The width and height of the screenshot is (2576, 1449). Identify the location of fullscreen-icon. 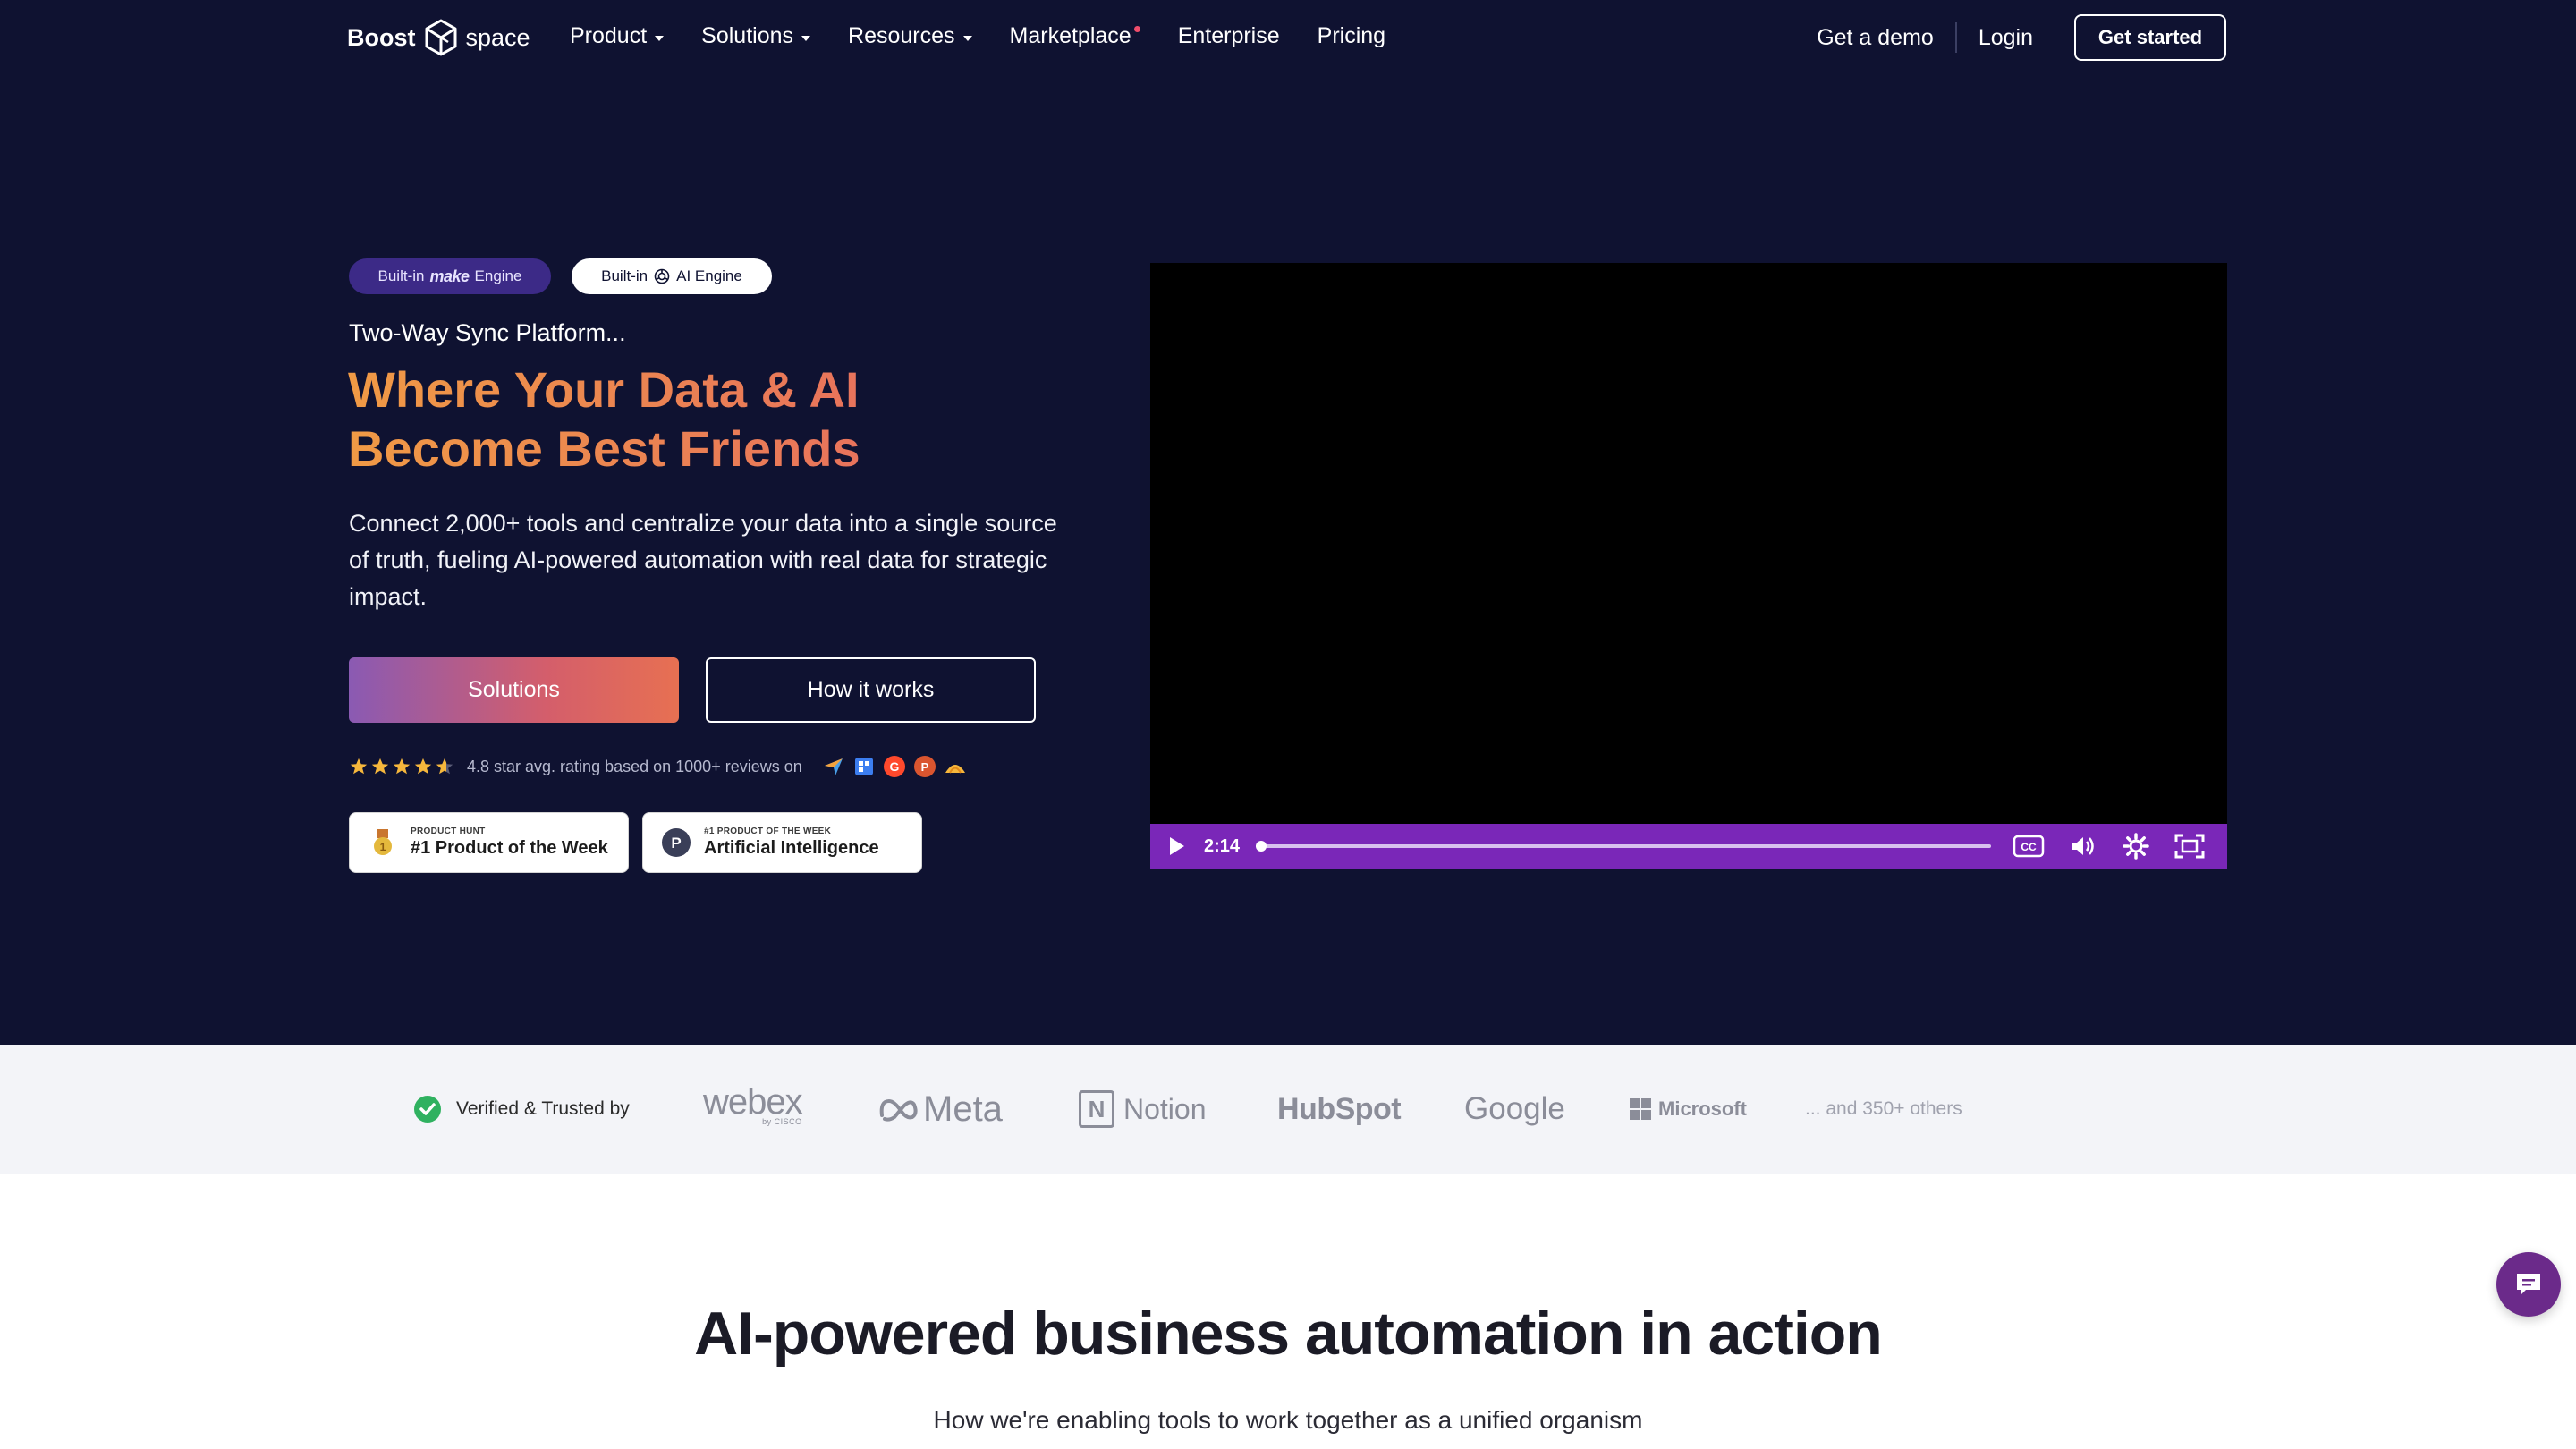
(2190, 846).